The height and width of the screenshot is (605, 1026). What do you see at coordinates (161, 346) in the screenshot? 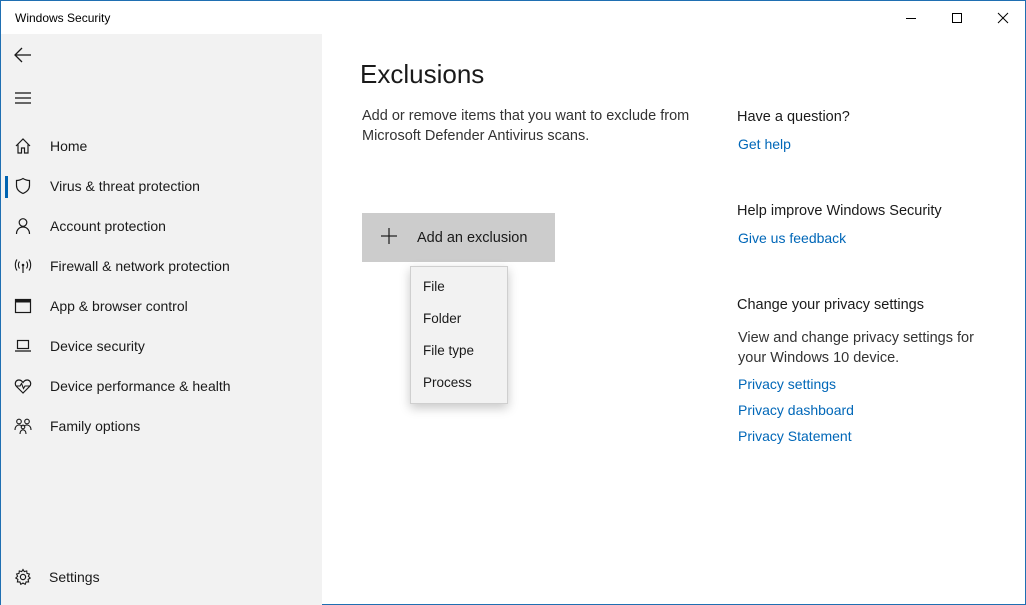
I see `sidebar-item-device-security: Device security` at bounding box center [161, 346].